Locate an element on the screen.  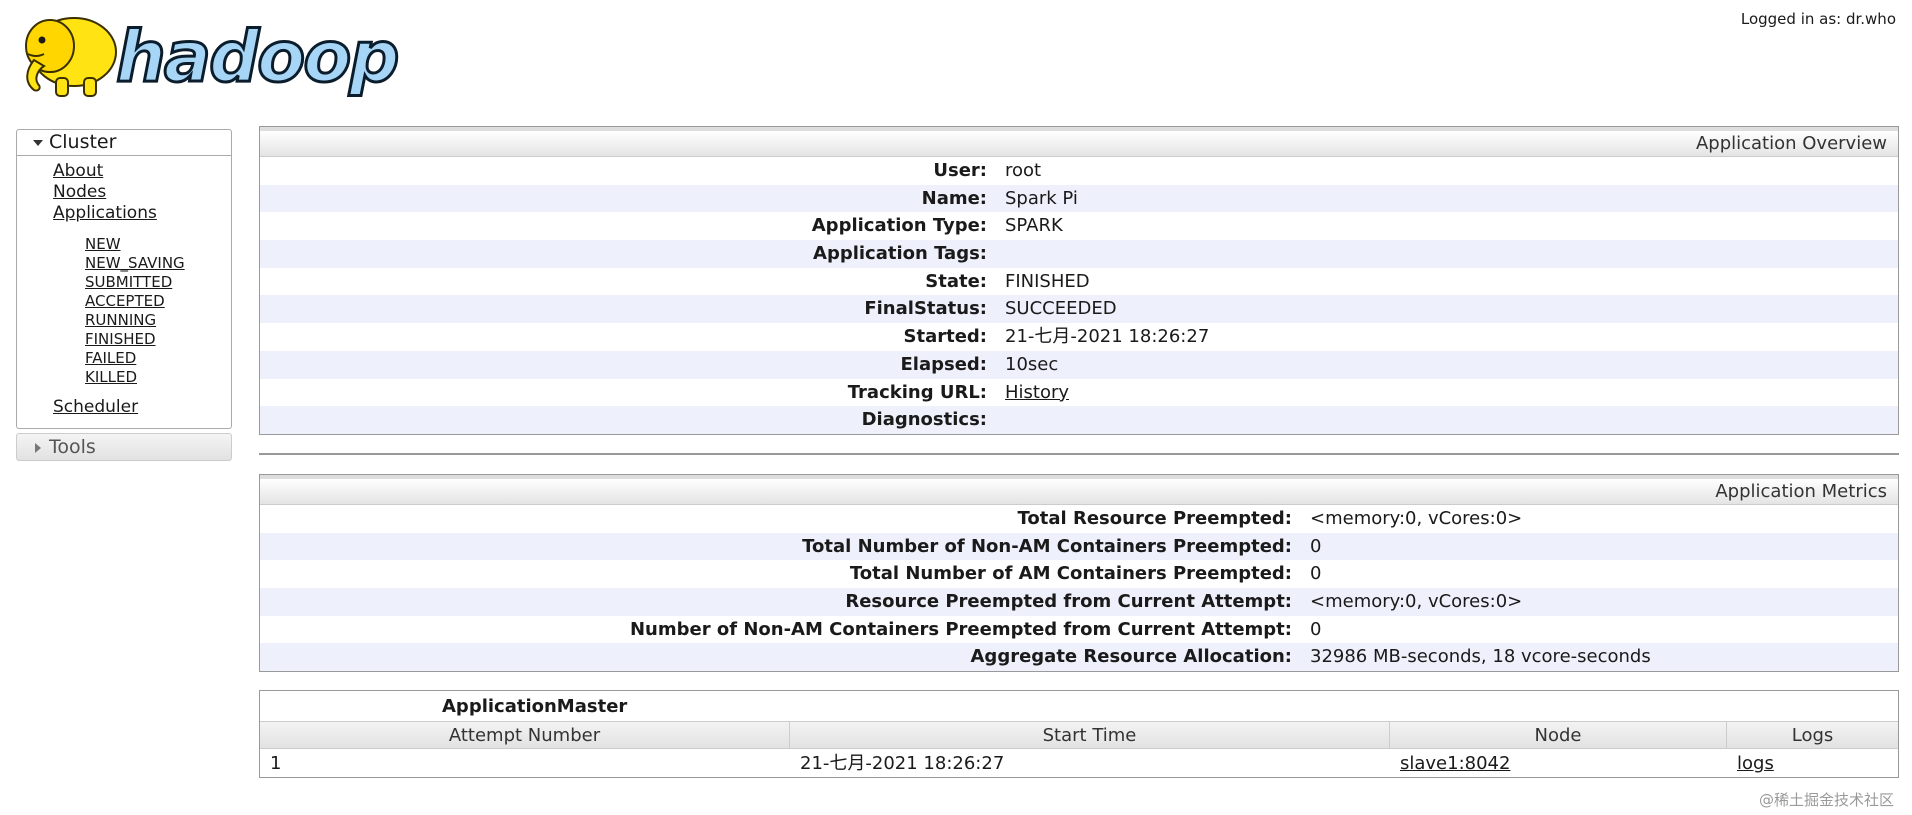
cell-node: slave1:8042 is located at coordinates (1558, 763).